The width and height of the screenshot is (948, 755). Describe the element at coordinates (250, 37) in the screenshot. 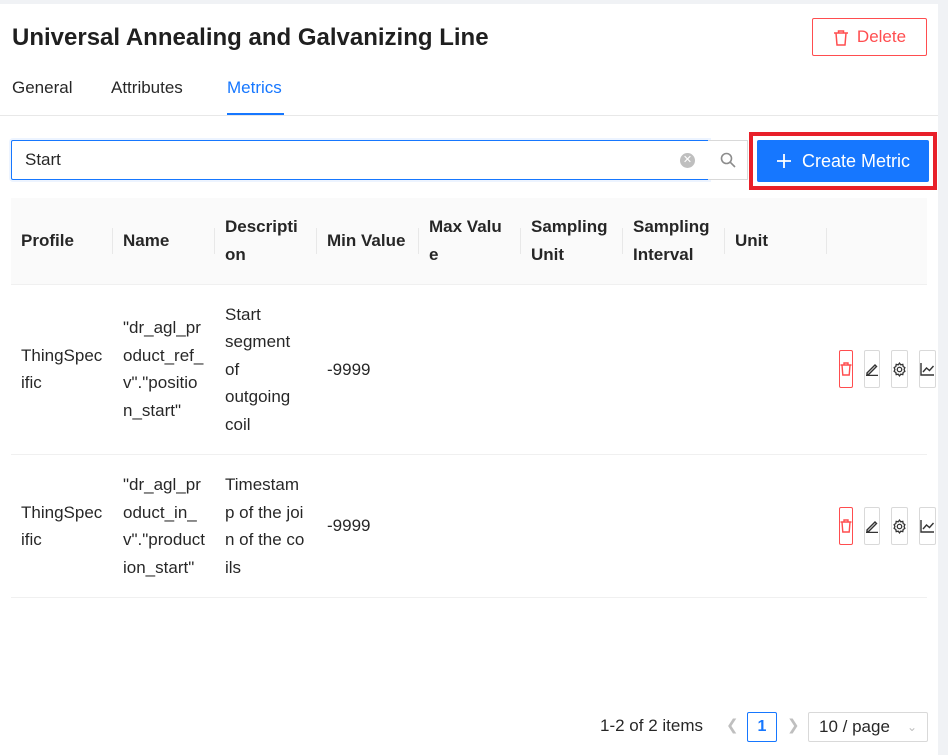

I see `page-title: Universal Annealing and Galvanizing Line` at that location.